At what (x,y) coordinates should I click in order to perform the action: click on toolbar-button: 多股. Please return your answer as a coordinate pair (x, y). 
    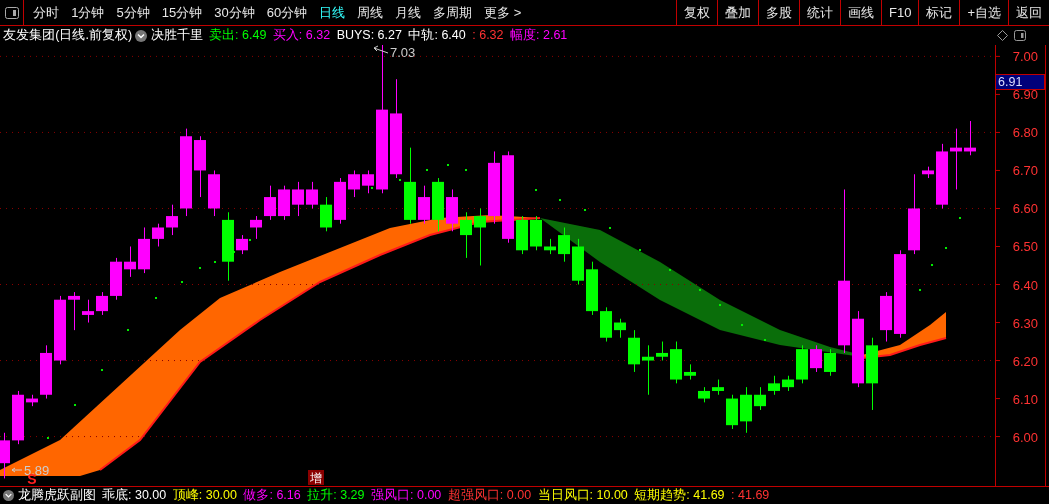
    Looking at the image, I should click on (778, 12).